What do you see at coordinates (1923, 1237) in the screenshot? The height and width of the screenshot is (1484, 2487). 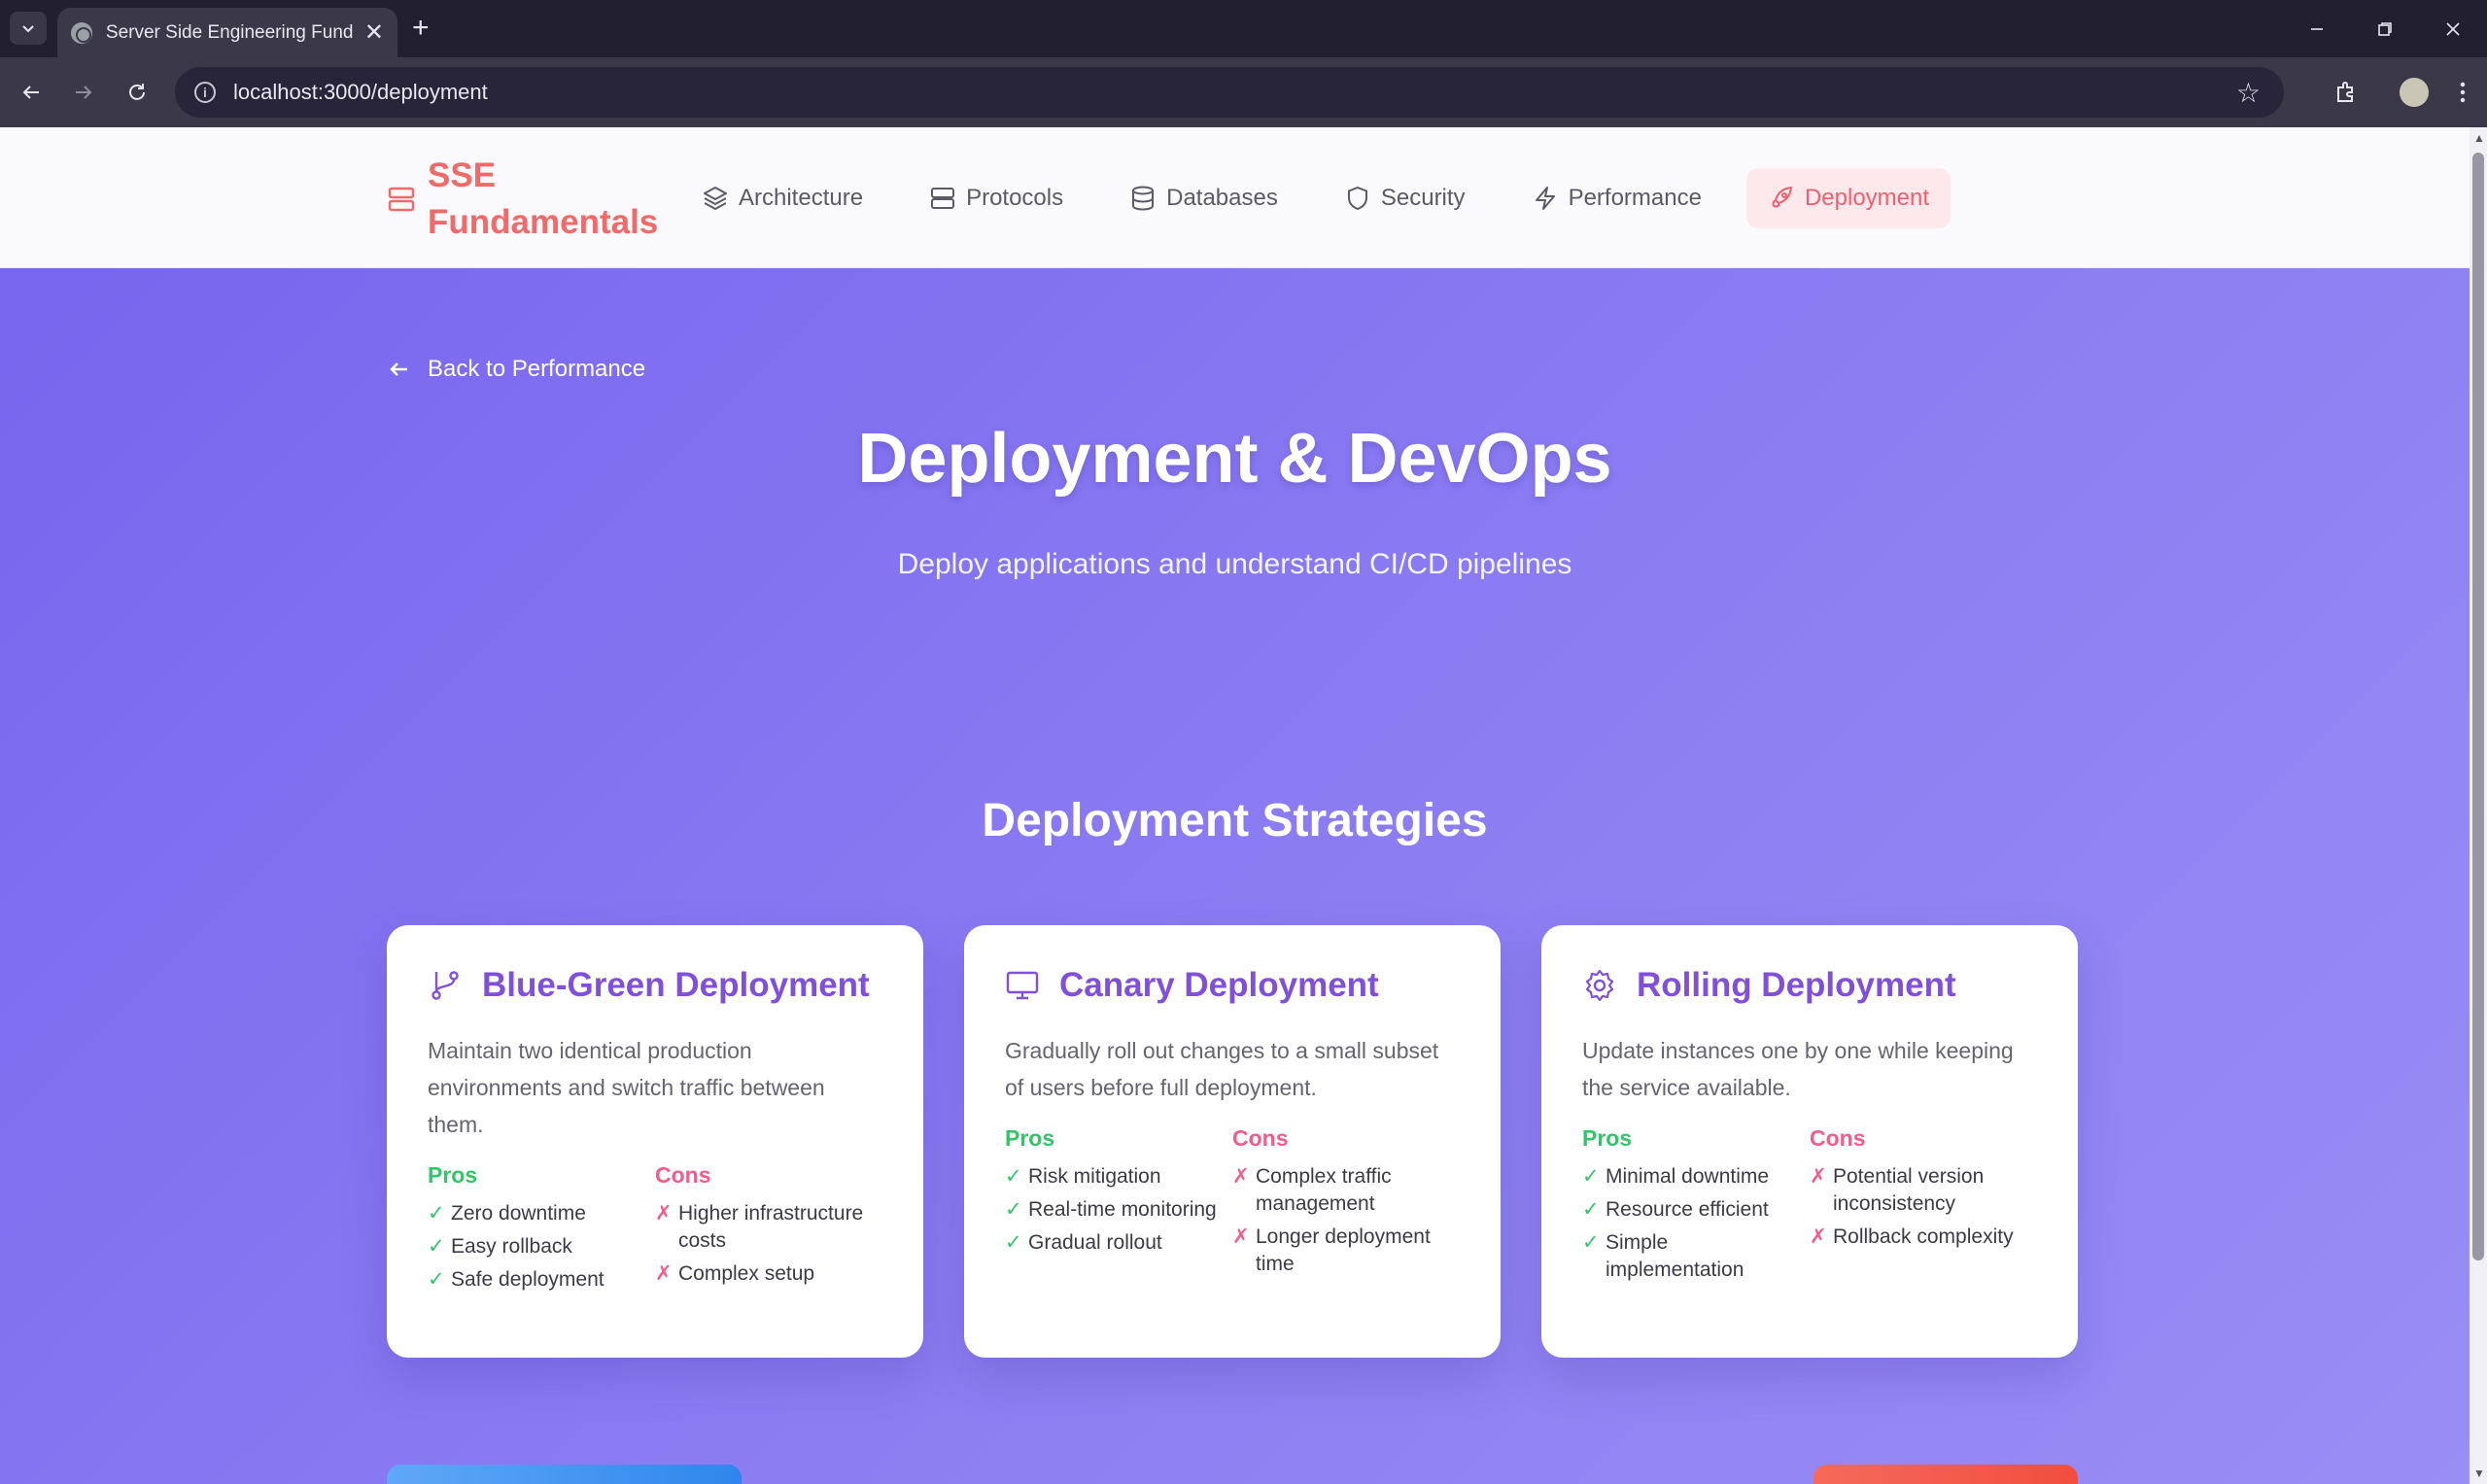 I see `con-item: ✗ Rollback complexity` at bounding box center [1923, 1237].